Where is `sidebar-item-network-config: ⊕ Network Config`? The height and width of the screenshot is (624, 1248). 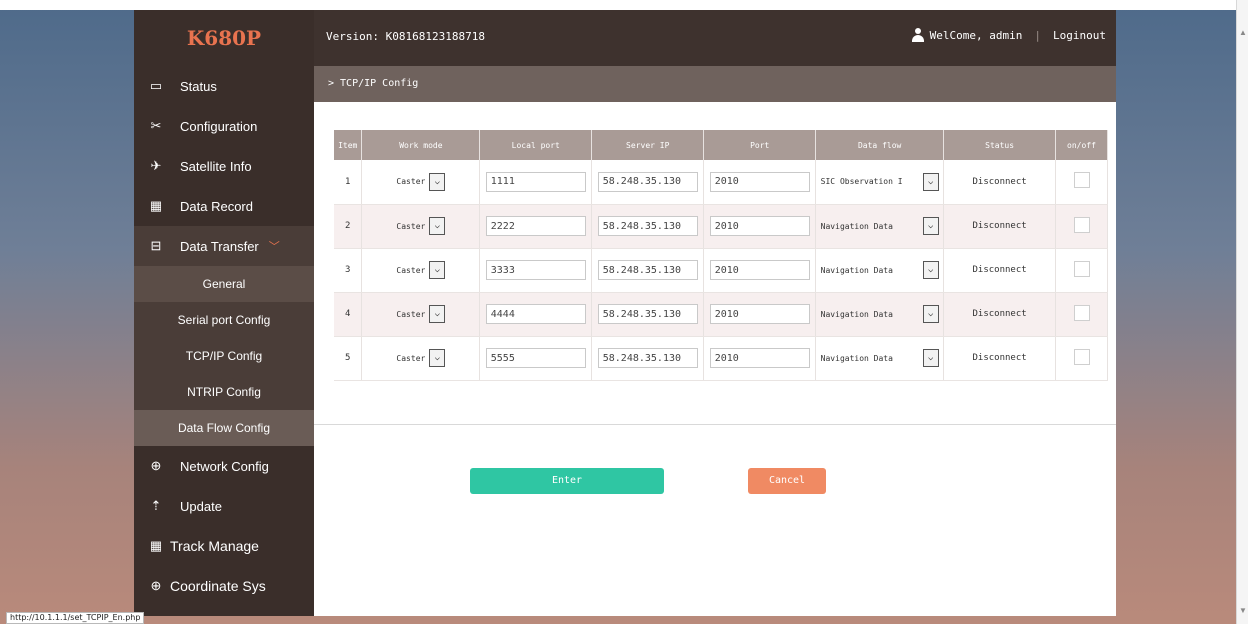
sidebar-item-network-config: ⊕ Network Config is located at coordinates (224, 466).